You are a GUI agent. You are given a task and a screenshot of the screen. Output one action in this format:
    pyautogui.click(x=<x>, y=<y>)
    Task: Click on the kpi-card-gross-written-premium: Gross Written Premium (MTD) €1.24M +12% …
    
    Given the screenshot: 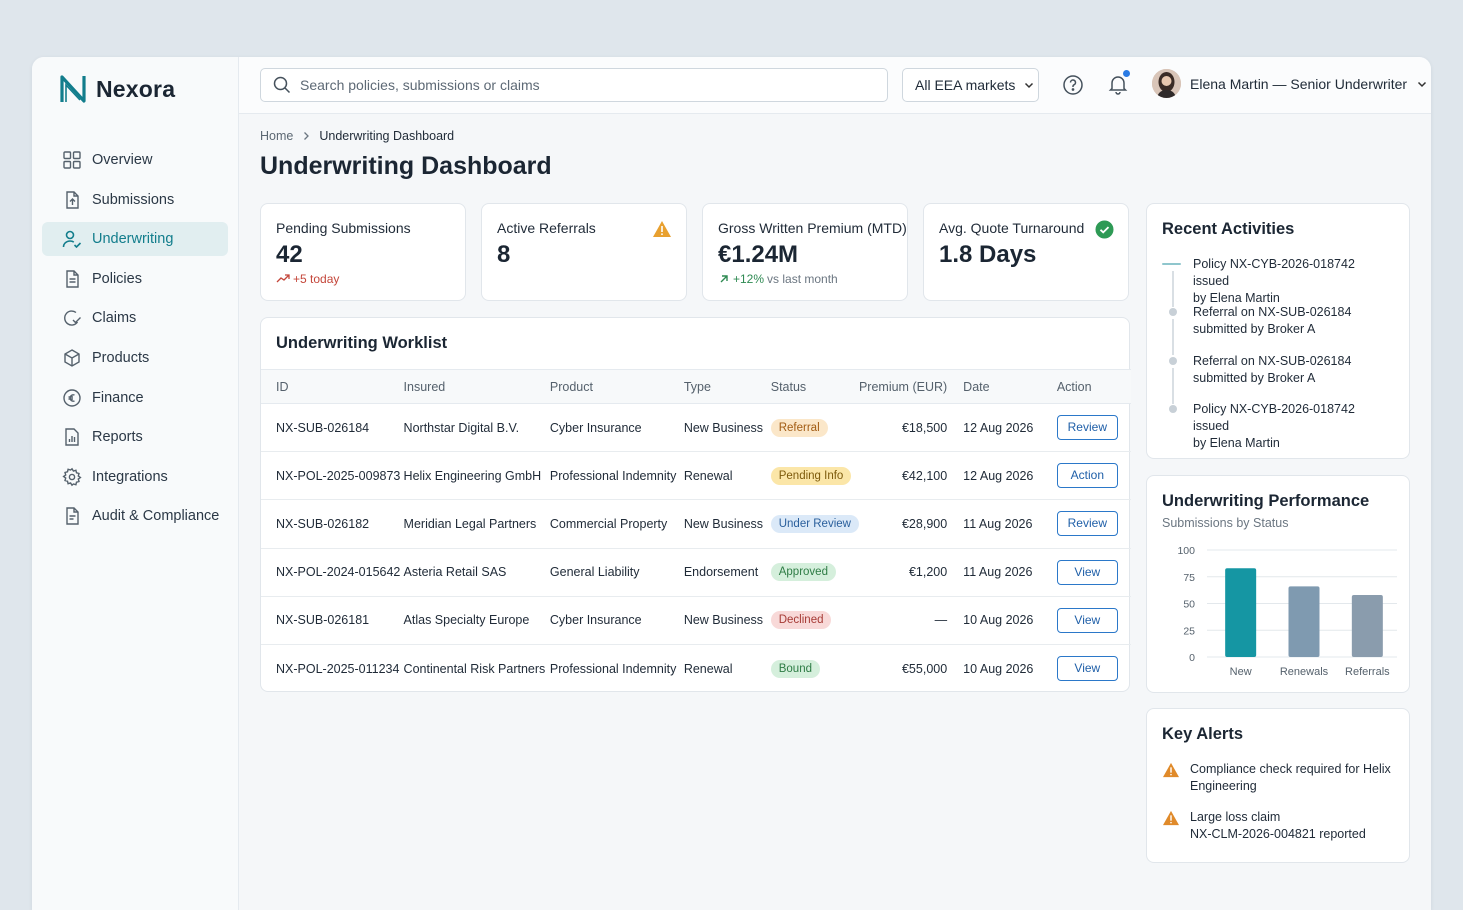 What is the action you would take?
    pyautogui.click(x=805, y=252)
    